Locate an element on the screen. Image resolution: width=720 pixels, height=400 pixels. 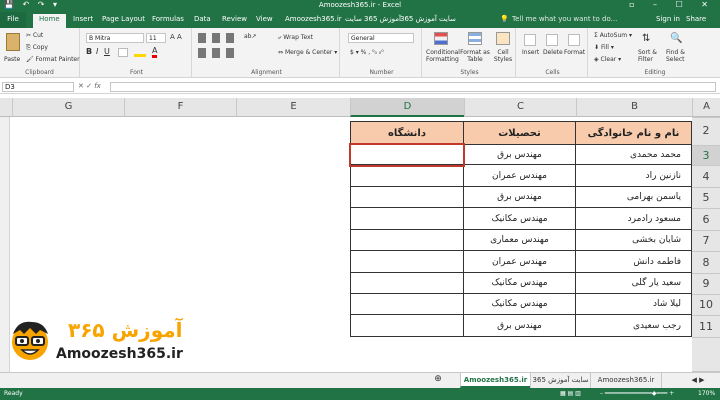
paste-icon is located at coordinates (13, 42).